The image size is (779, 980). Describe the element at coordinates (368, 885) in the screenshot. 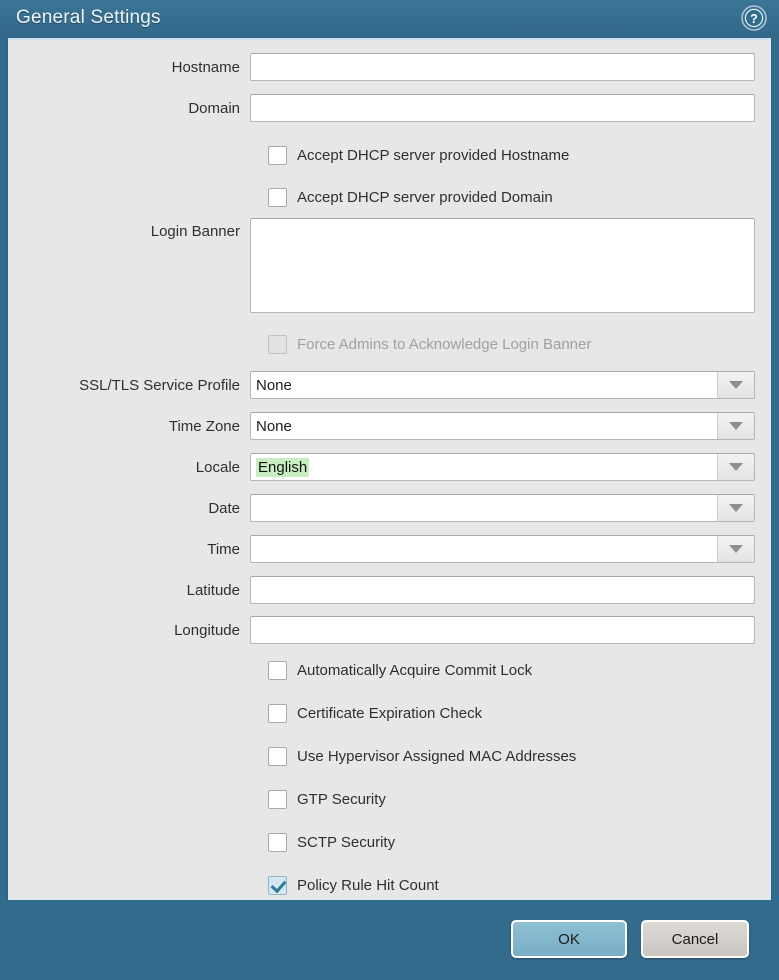

I see `policy-rule-hit-count-label: Policy Rule Hit Count` at that location.